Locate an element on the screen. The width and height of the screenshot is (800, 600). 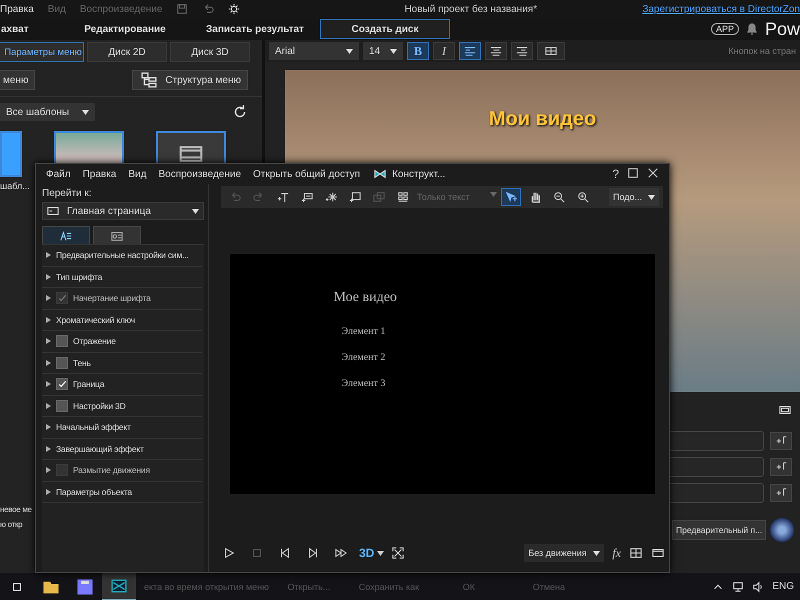
menu-item: Воспроизведение is located at coordinates (200, 174).